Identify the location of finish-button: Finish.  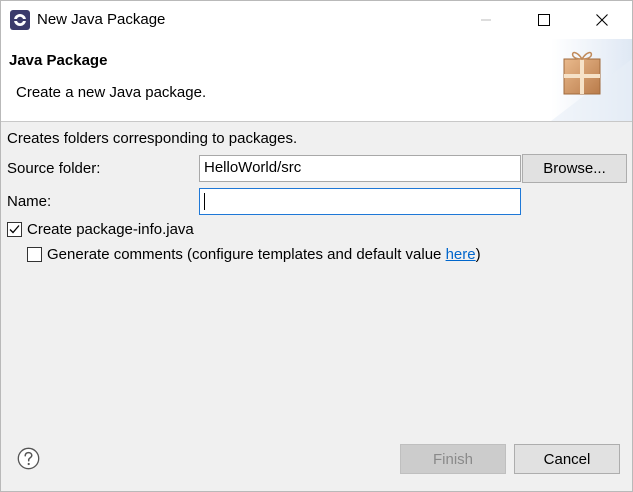
(453, 459).